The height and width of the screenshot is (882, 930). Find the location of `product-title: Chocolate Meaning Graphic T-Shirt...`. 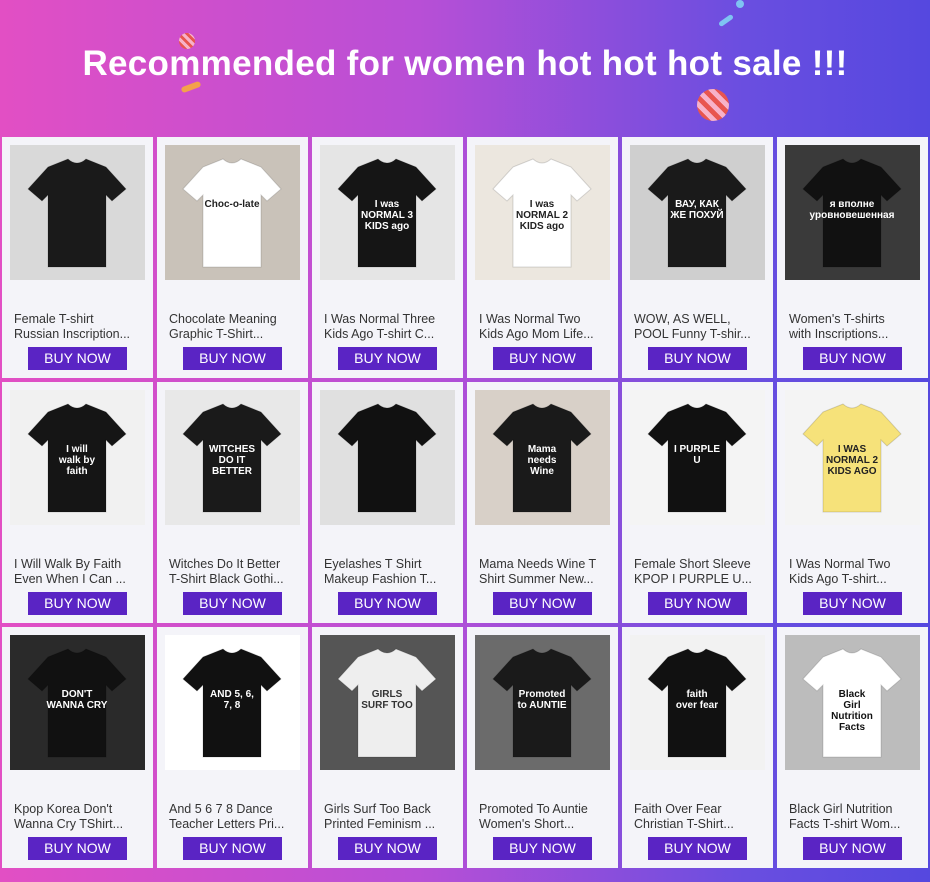

product-title: Chocolate Meaning Graphic T-Shirt... is located at coordinates (233, 327).